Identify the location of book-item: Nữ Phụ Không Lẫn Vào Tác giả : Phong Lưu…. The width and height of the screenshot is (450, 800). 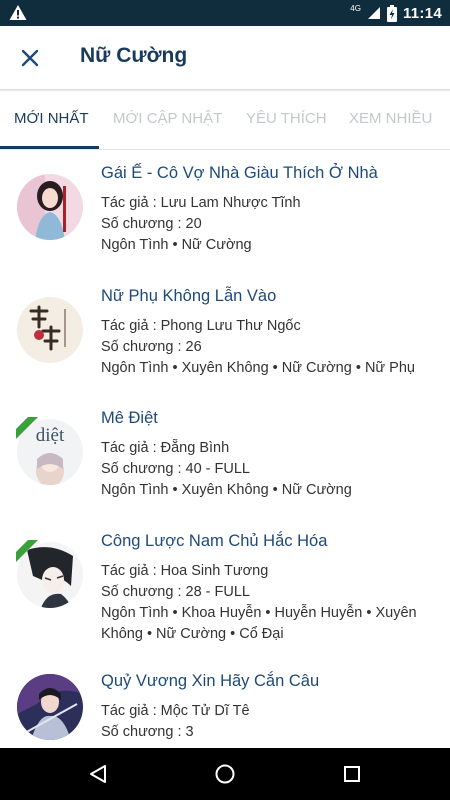
(225, 337).